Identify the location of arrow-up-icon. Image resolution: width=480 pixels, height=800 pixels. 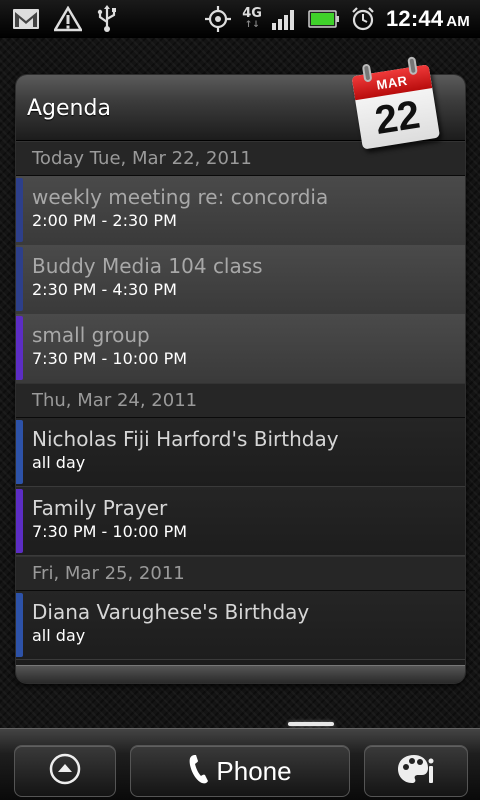
(65, 771).